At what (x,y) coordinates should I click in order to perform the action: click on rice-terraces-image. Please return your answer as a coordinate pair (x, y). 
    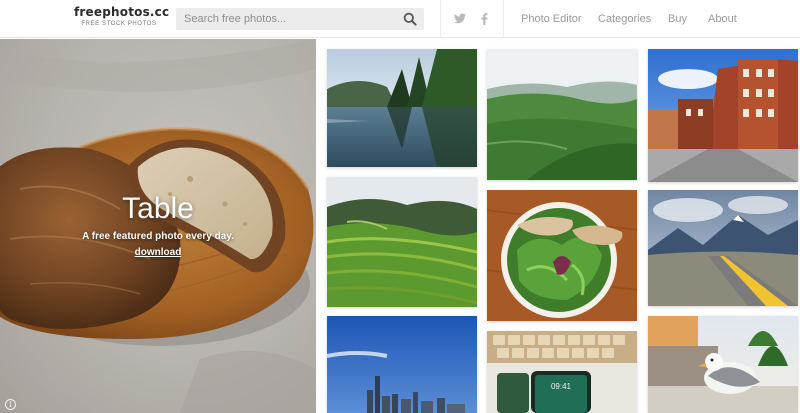
    Looking at the image, I should click on (402, 242).